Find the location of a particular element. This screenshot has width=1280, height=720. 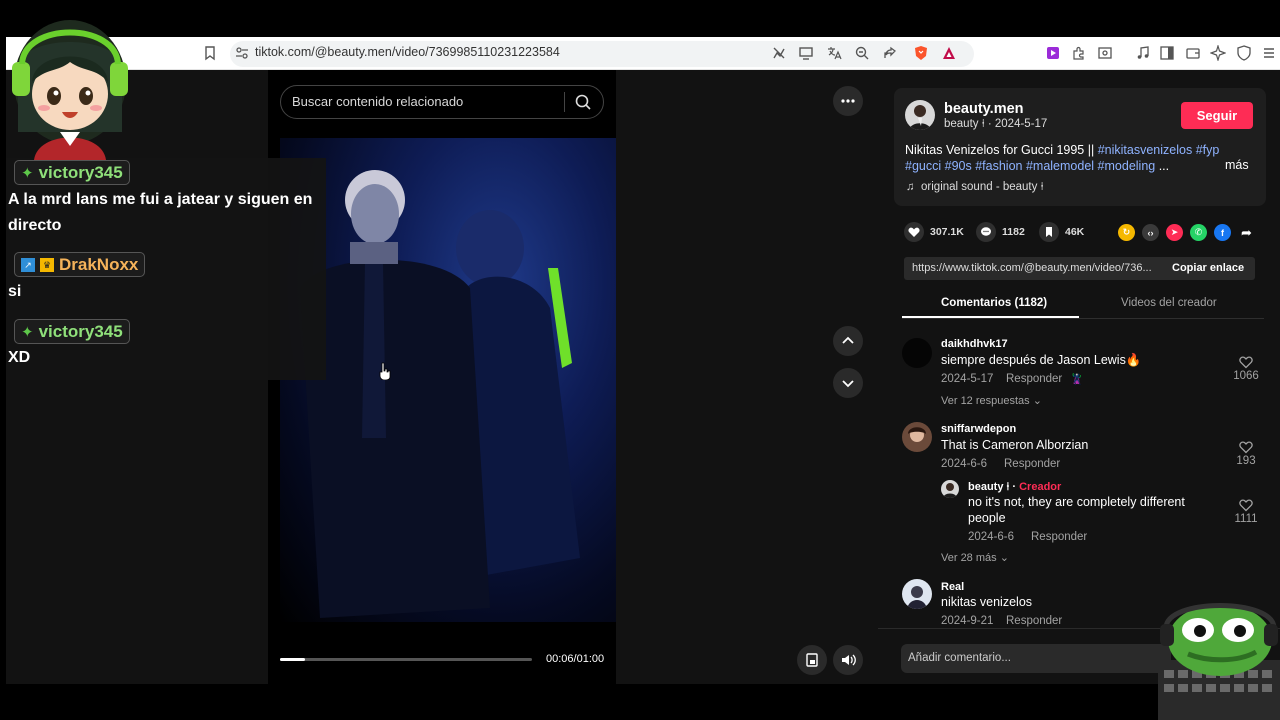

brave-rewards-icon is located at coordinates (949, 53).